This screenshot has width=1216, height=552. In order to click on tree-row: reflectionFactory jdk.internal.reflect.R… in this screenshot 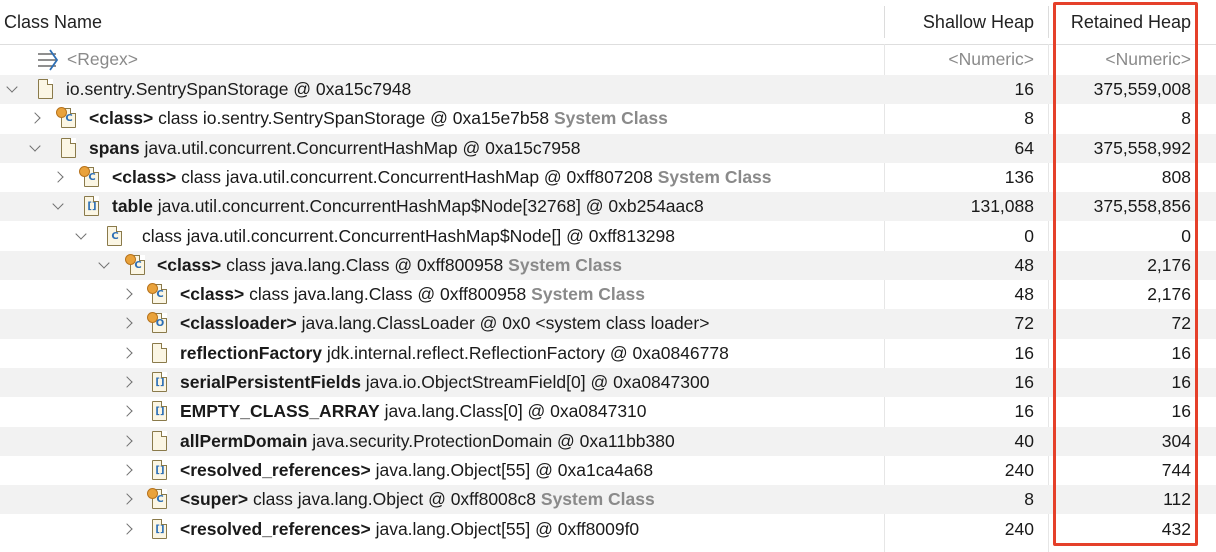, I will do `click(608, 353)`.